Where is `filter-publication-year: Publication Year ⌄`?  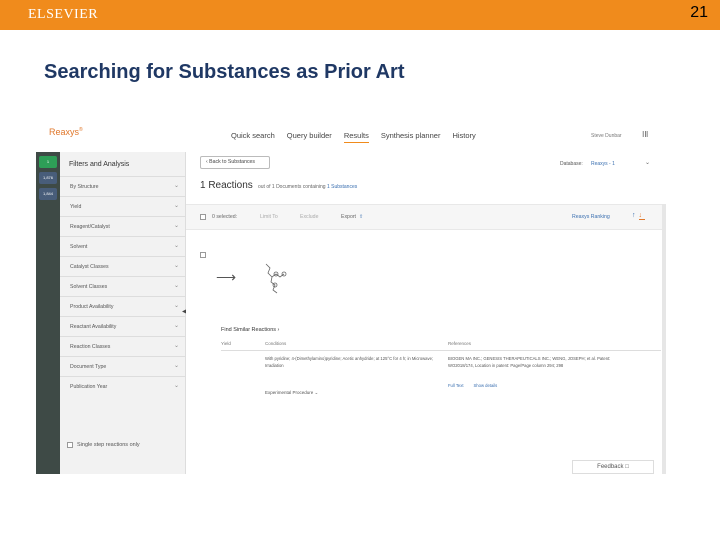 filter-publication-year: Publication Year ⌄ is located at coordinates (123, 386).